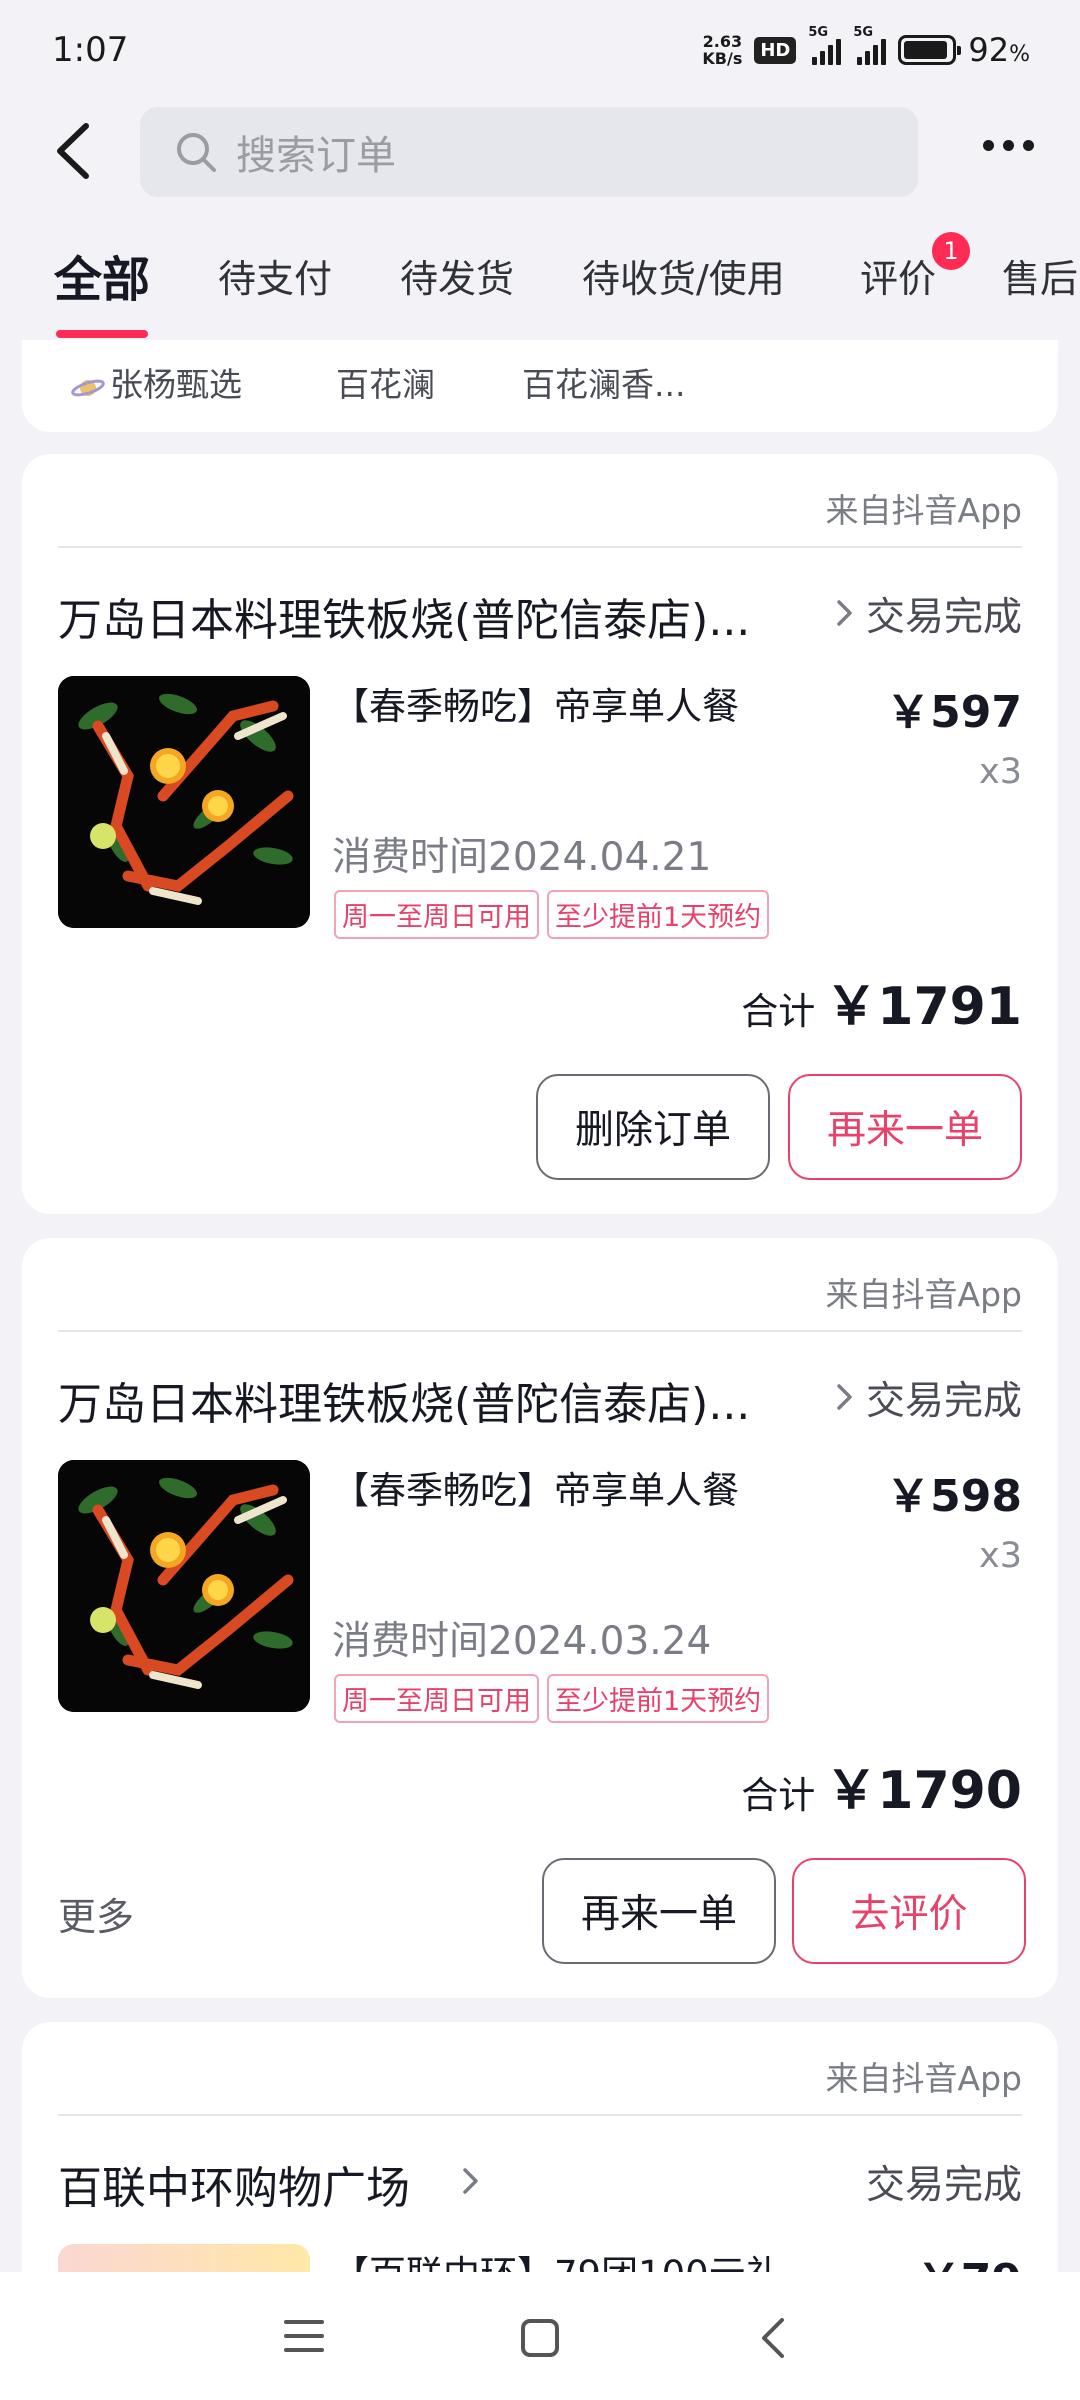  I want to click on battery-percent: 92%, so click(999, 50).